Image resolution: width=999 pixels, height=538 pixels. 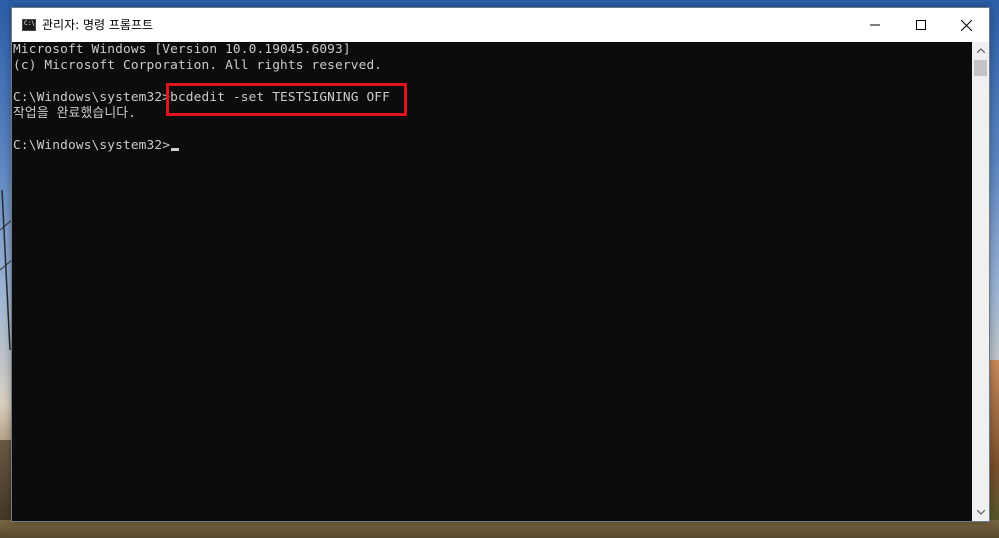 I want to click on cmd-icon: C:\, so click(x=29, y=25).